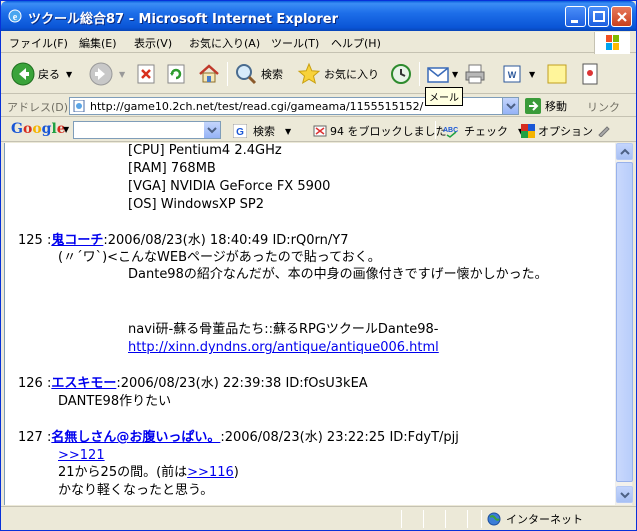 The height and width of the screenshot is (531, 637). I want to click on search-button: 検索, so click(258, 74).